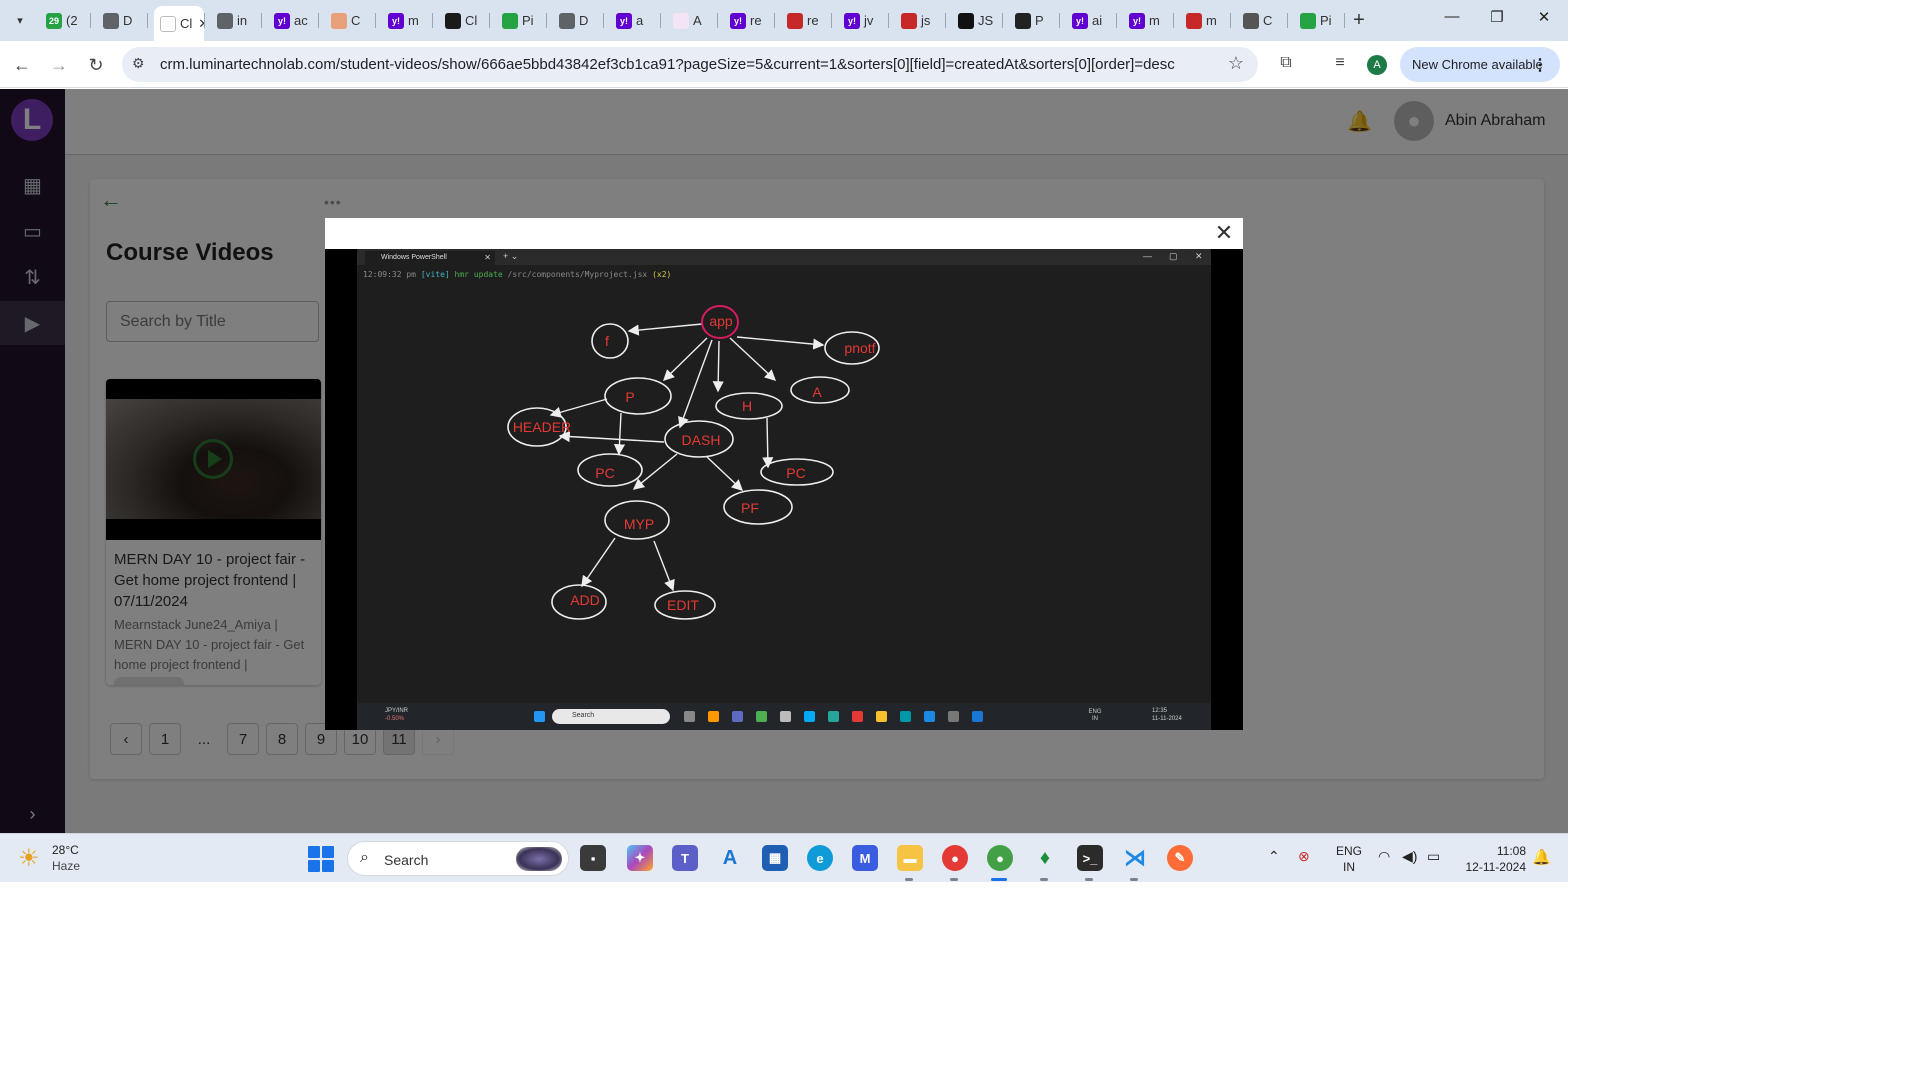  I want to click on browser-tab: A, so click(688, 20).